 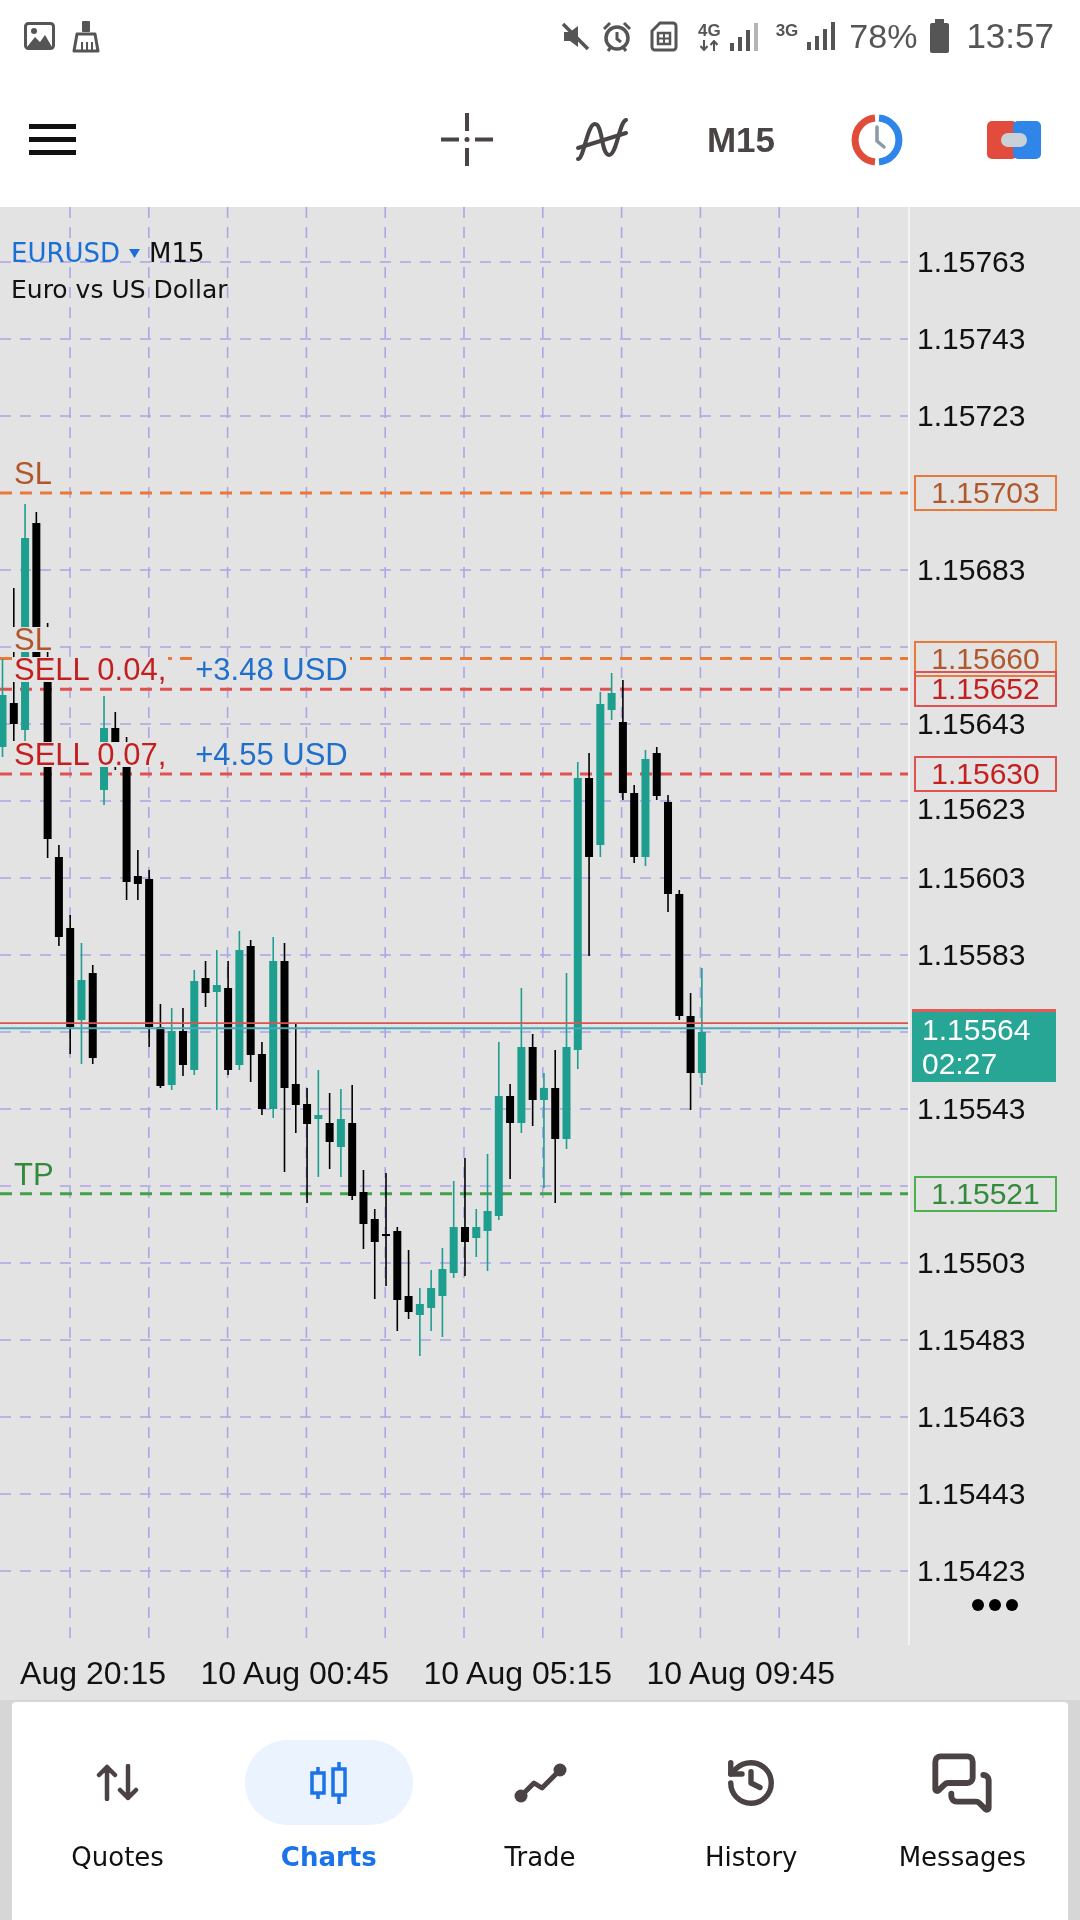 What do you see at coordinates (740, 1673) in the screenshot?
I see `time-tick: 10 Aug 09:45` at bounding box center [740, 1673].